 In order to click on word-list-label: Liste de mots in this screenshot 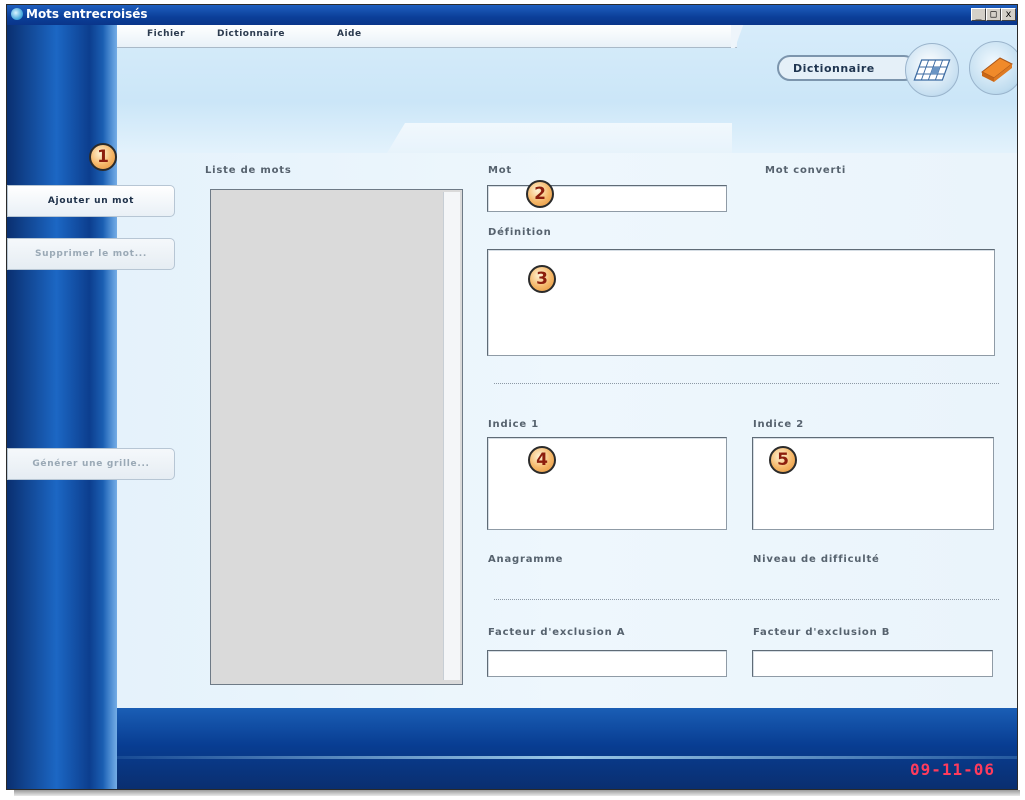, I will do `click(248, 170)`.